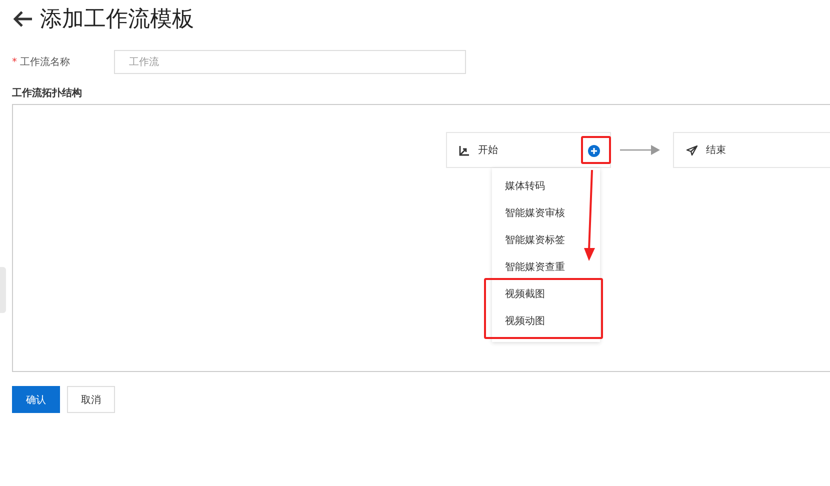 The width and height of the screenshot is (830, 486). I want to click on menu-item: 智能媒资标签, so click(546, 240).